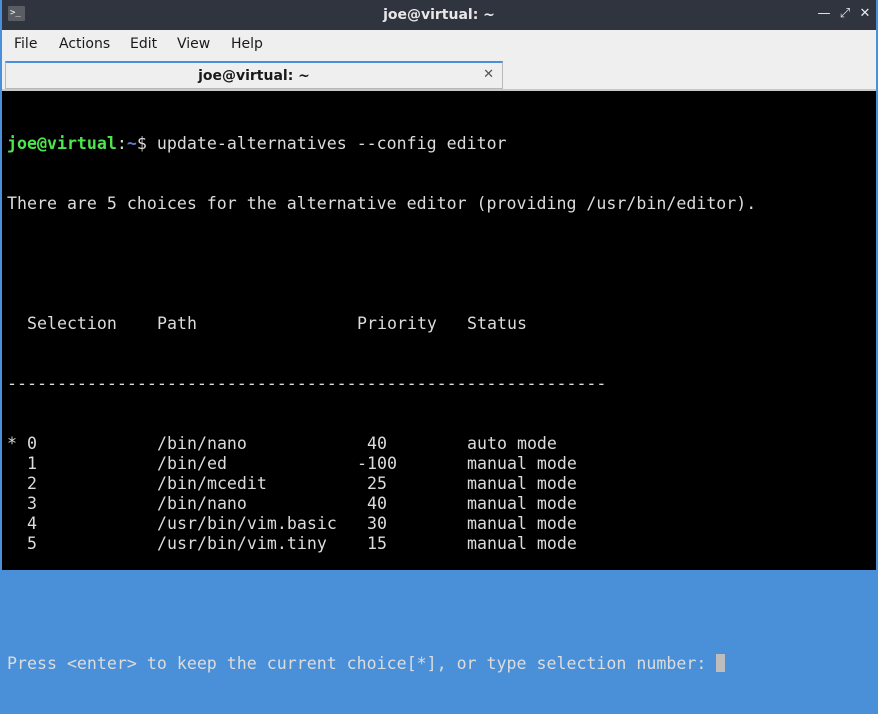 Image resolution: width=878 pixels, height=714 pixels. Describe the element at coordinates (441, 444) in the screenshot. I see `table-row: * 0/bin/nano 40 auto mode` at that location.